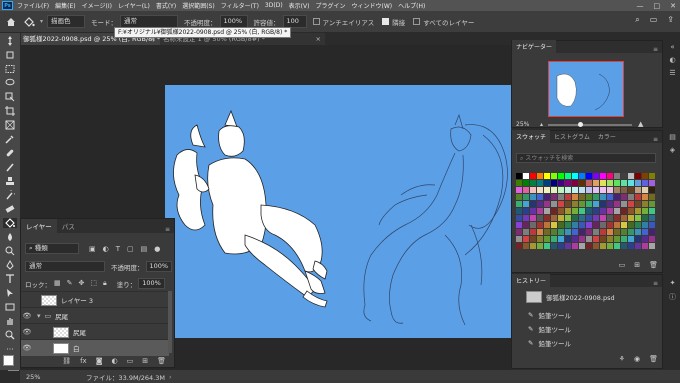 Image resolution: width=680 pixels, height=383 pixels. What do you see at coordinates (65, 5) in the screenshot?
I see `menu-edit: 編集(E)` at bounding box center [65, 5].